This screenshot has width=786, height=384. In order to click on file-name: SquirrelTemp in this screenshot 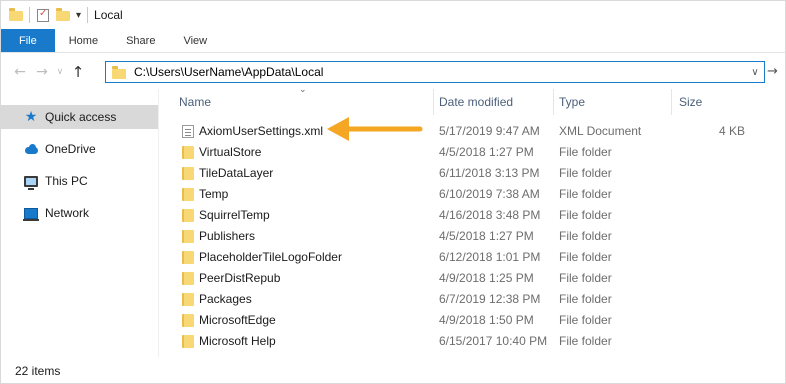, I will do `click(234, 215)`.